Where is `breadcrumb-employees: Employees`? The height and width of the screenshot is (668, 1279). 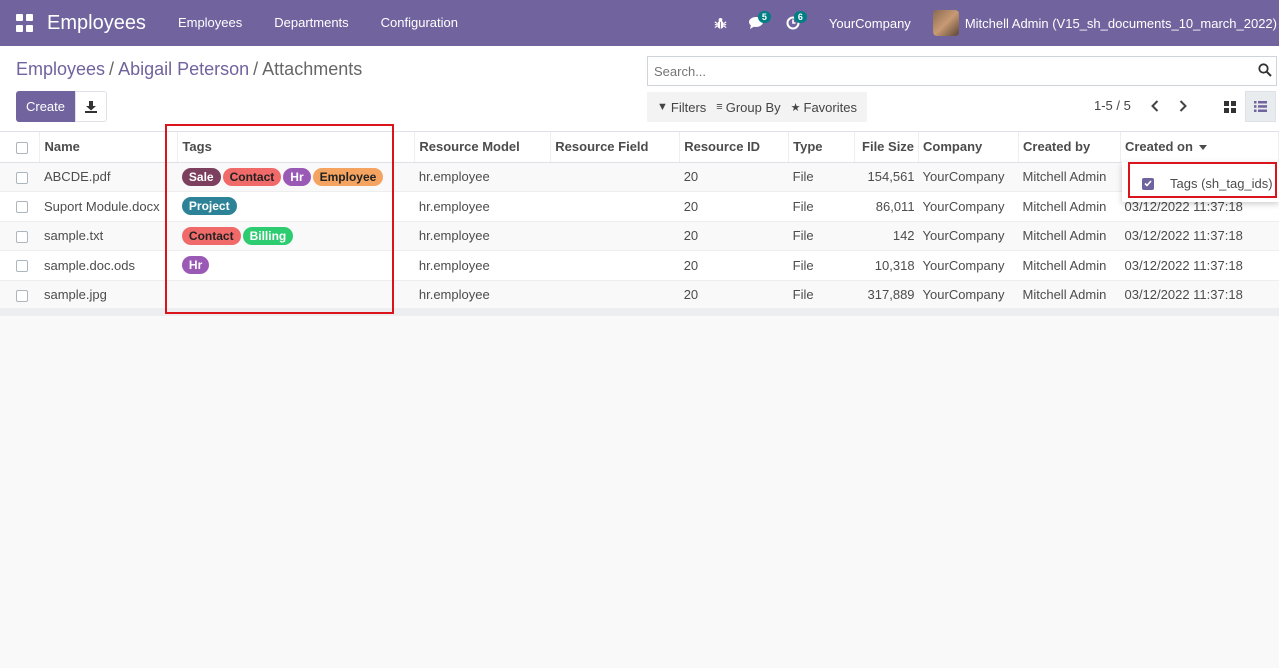
breadcrumb-employees: Employees is located at coordinates (60, 69).